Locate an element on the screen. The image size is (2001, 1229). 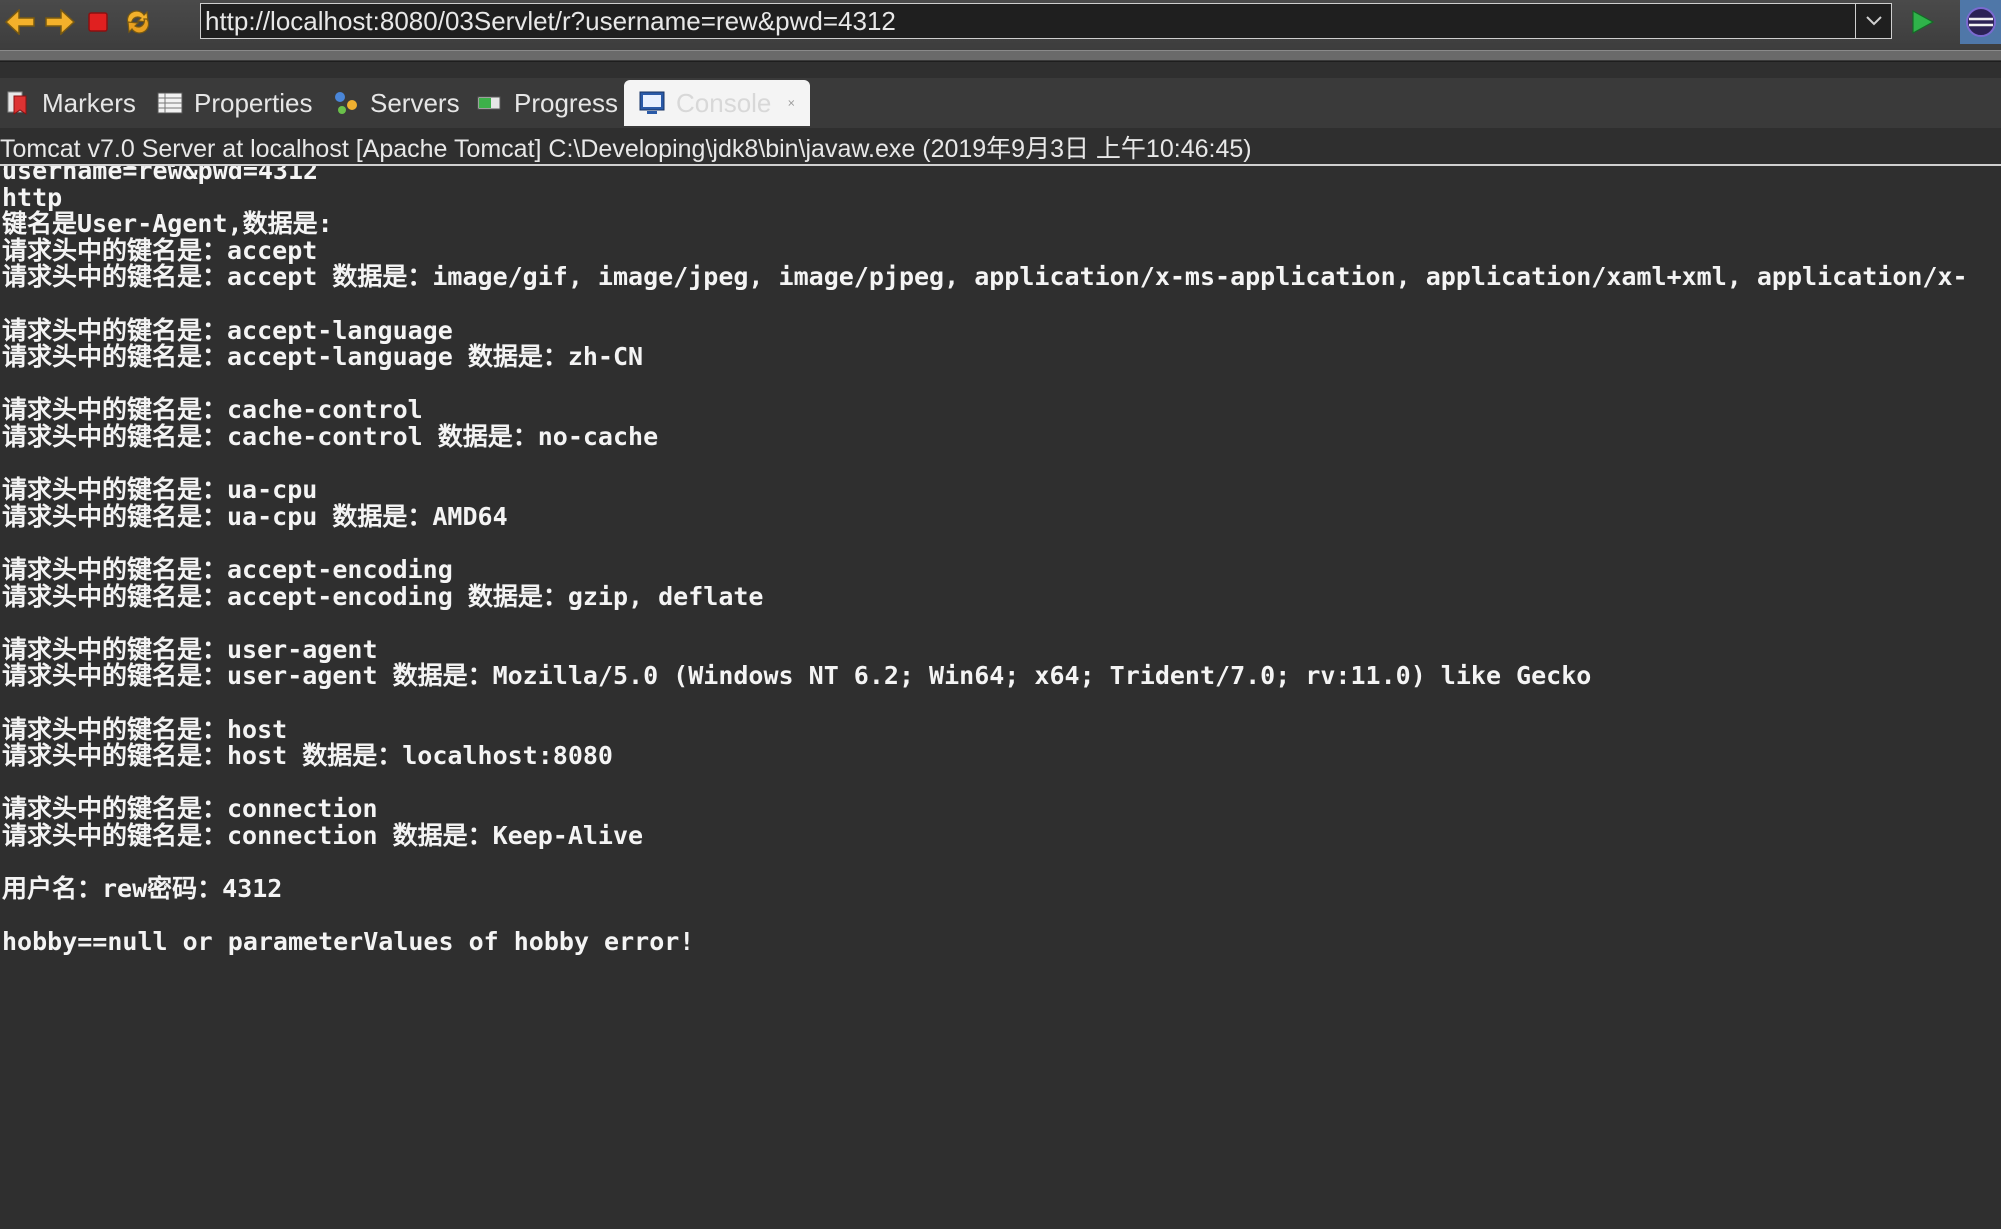
eclipse-logo-icon is located at coordinates (1980, 22).